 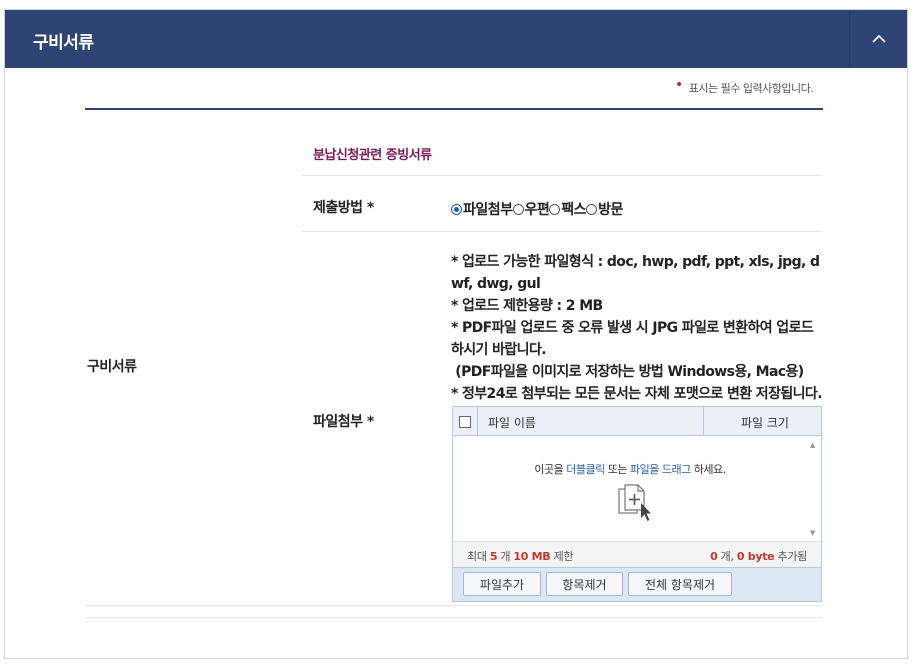 I want to click on radio-label: 방문, so click(x=610, y=210).